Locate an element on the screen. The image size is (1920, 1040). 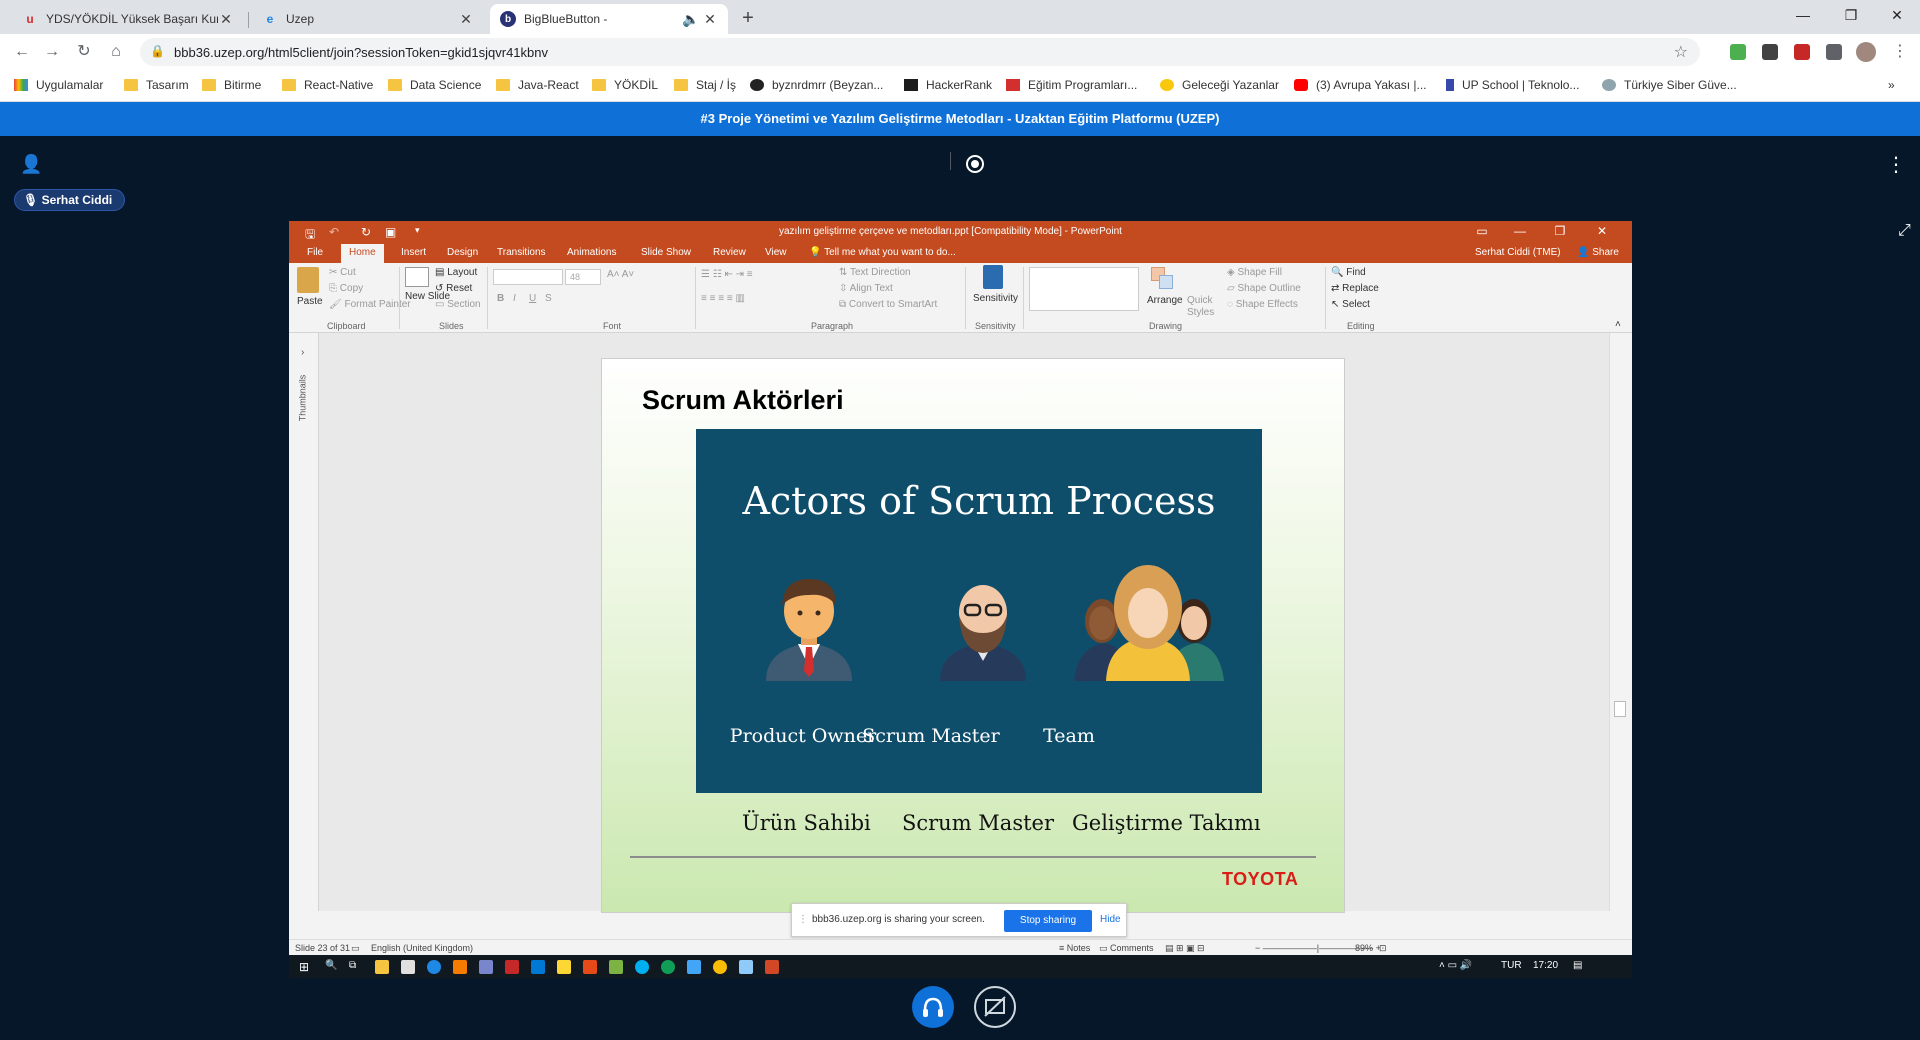
share-button: 👤 Share is located at coordinates (1598, 252).